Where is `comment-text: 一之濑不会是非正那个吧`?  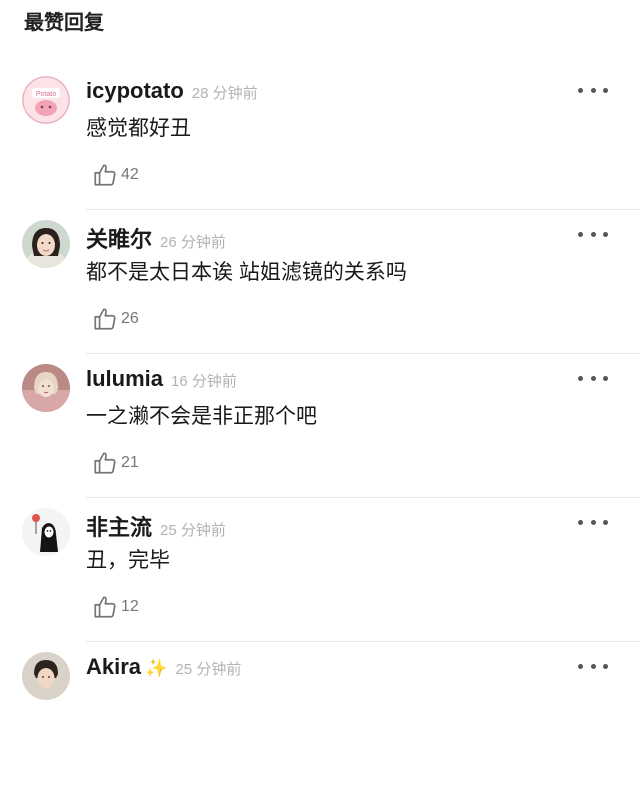 comment-text: 一之濑不会是非正那个吧 is located at coordinates (201, 416).